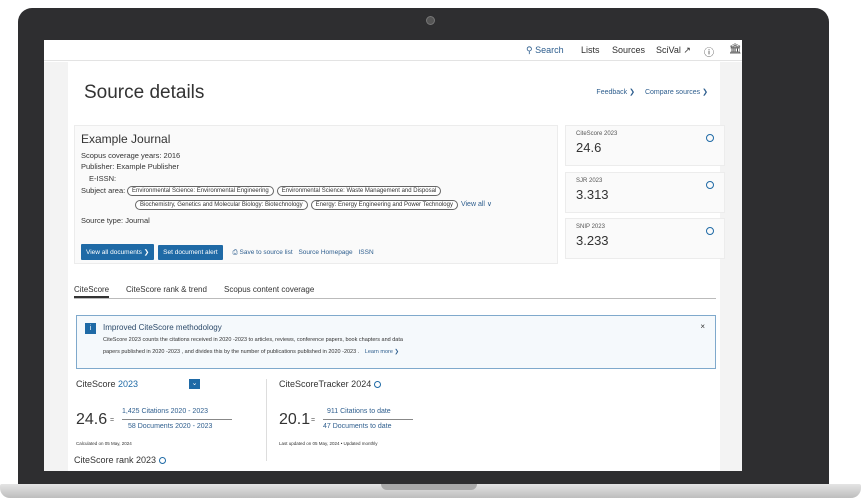  What do you see at coordinates (263, 252) in the screenshot?
I see `save-to-source-list-link: ⎙ Save to source list` at bounding box center [263, 252].